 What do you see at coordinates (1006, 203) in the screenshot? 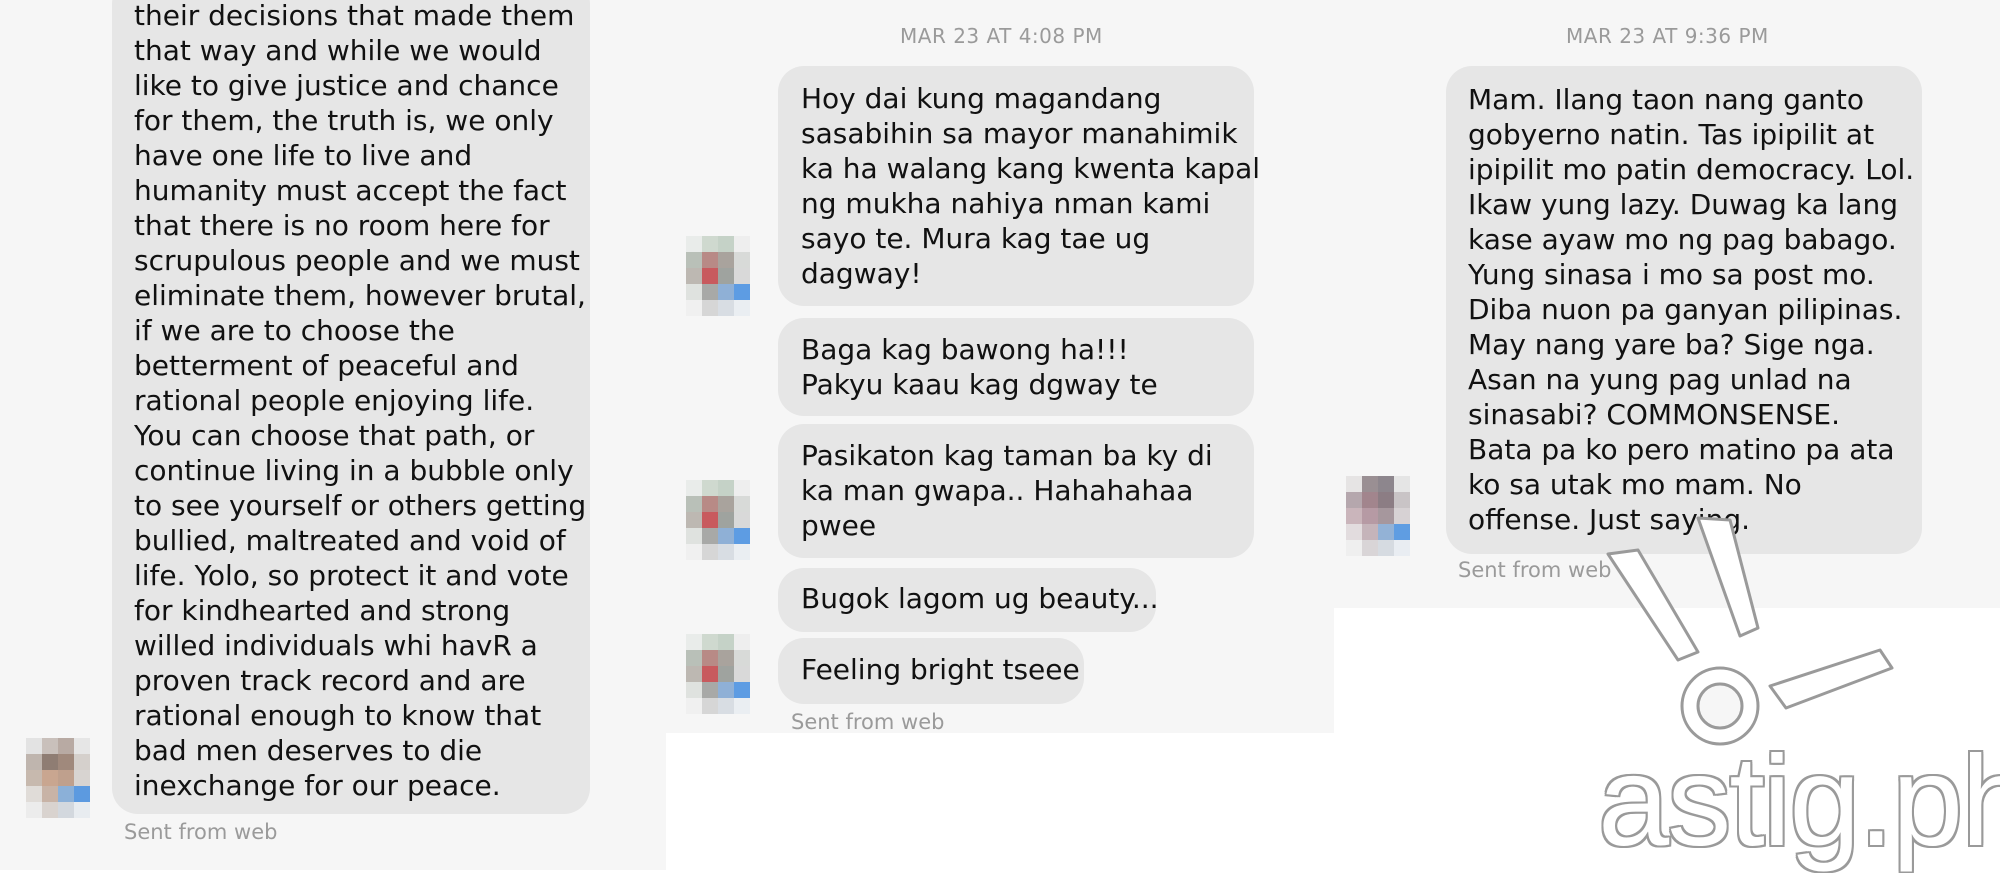
I see `message-line: ng mukha nahiya nman kami` at bounding box center [1006, 203].